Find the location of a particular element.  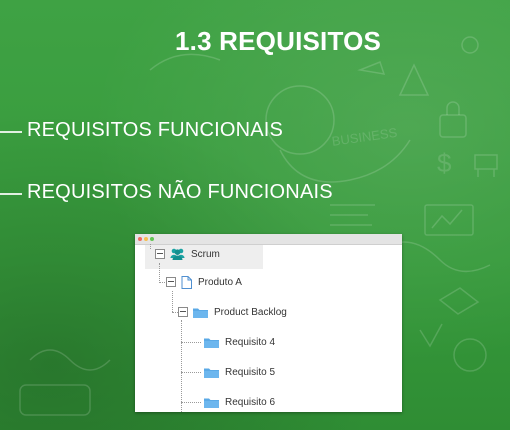

tree-node-label: Produto A is located at coordinates (220, 282).